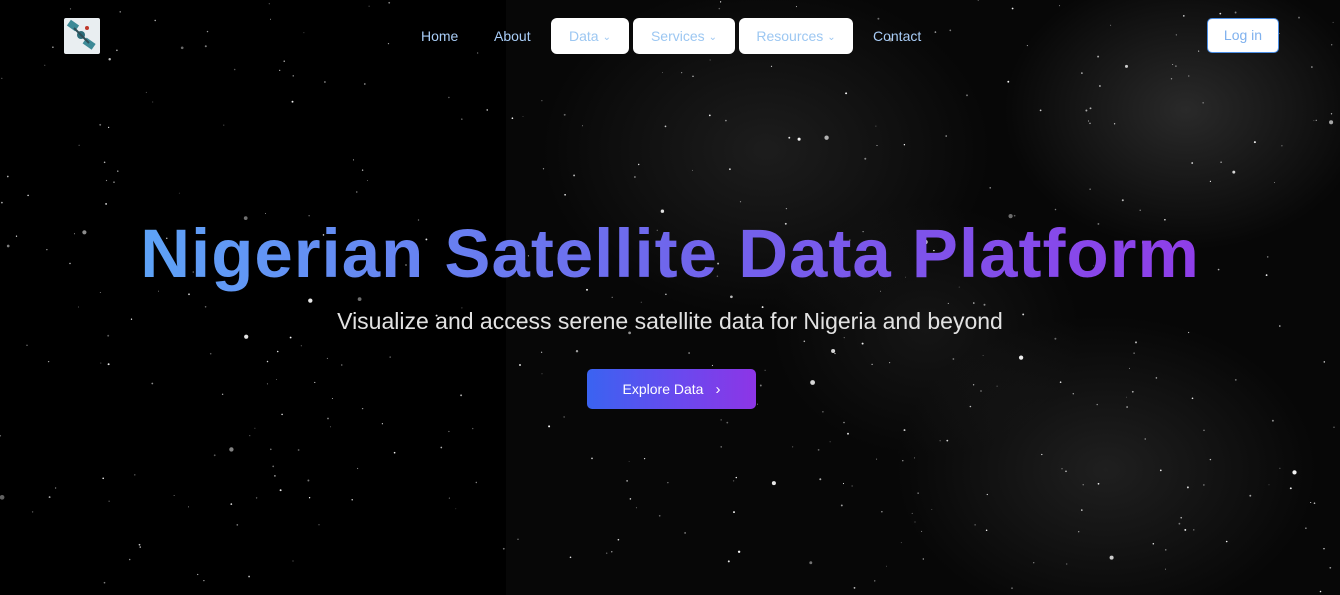 The width and height of the screenshot is (1340, 595). Describe the element at coordinates (590, 36) in the screenshot. I see `nav-data-dropdown: Data ⌄` at that location.